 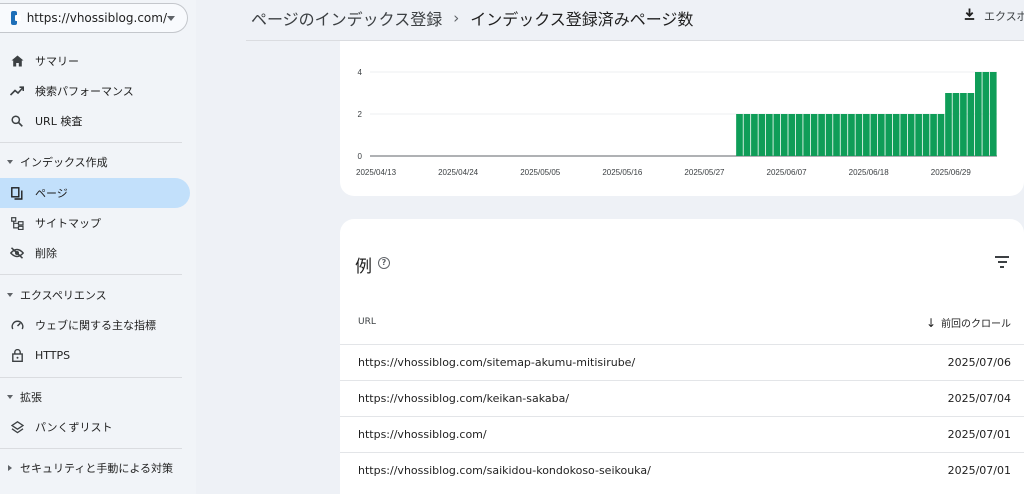 What do you see at coordinates (422, 434) in the screenshot?
I see `row-url: https://vhossiblog.com/` at bounding box center [422, 434].